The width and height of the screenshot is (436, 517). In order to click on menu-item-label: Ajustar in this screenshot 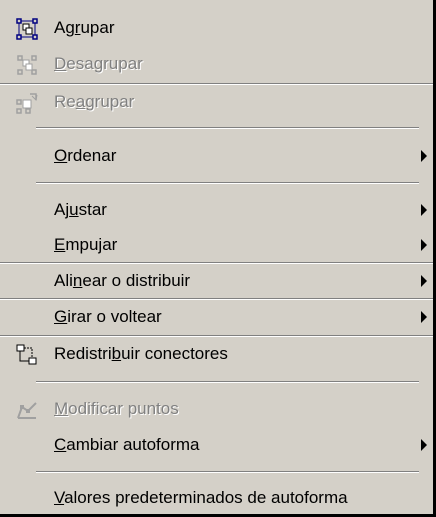, I will do `click(80, 209)`.